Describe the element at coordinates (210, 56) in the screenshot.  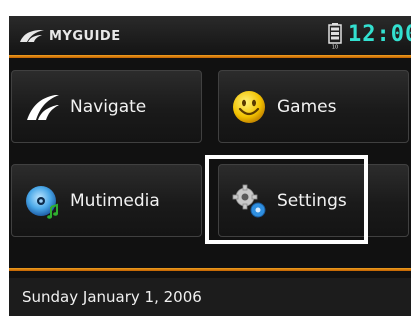
I see `top-divider` at that location.